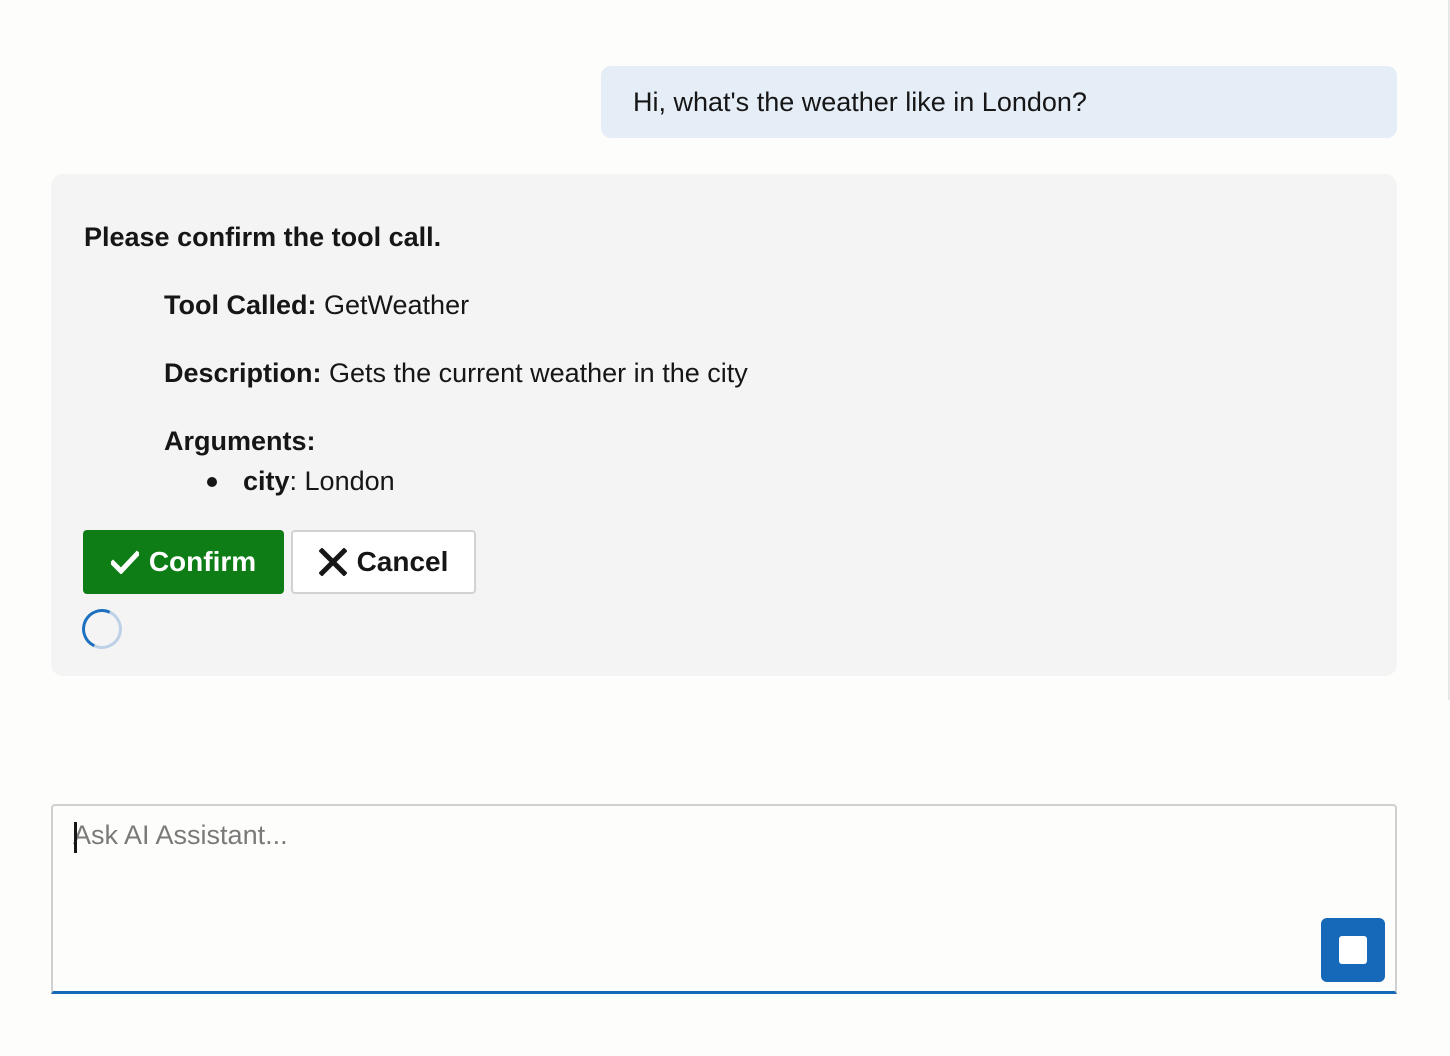 This screenshot has width=1450, height=1056. What do you see at coordinates (102, 629) in the screenshot?
I see `loading-spinner` at bounding box center [102, 629].